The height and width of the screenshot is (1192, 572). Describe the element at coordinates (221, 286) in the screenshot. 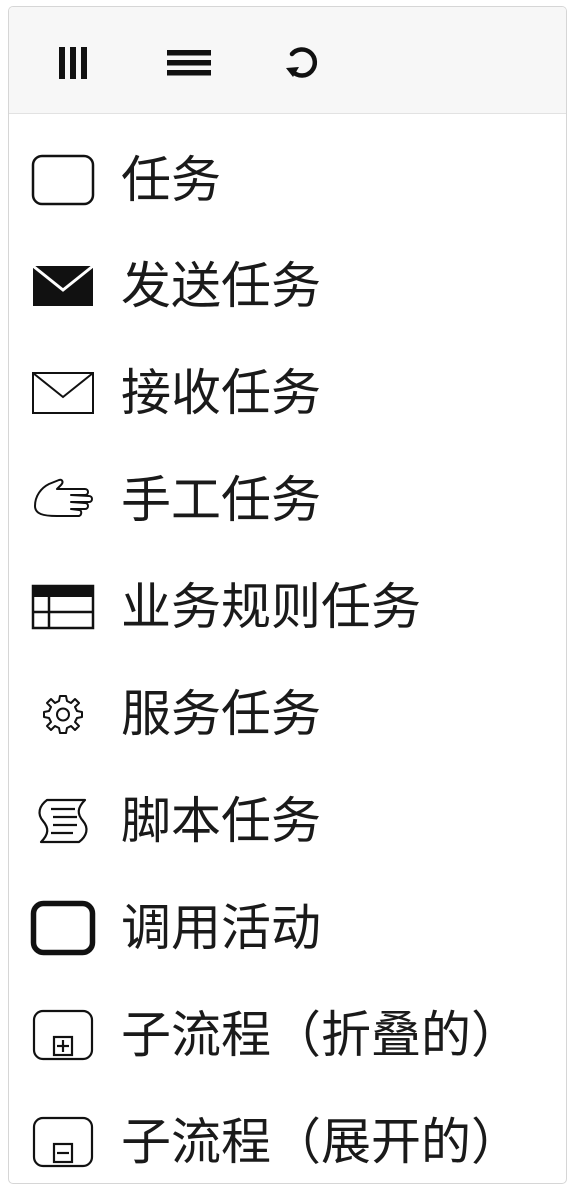

I see `send-task-label: 发送任务` at that location.